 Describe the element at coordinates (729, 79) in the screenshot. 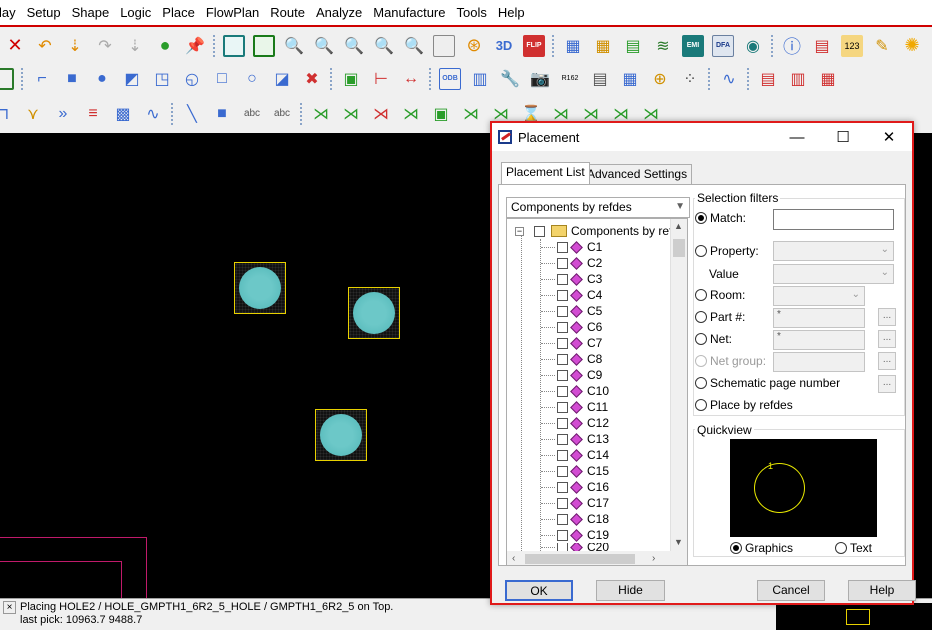

I see `route-icon: ∿` at that location.